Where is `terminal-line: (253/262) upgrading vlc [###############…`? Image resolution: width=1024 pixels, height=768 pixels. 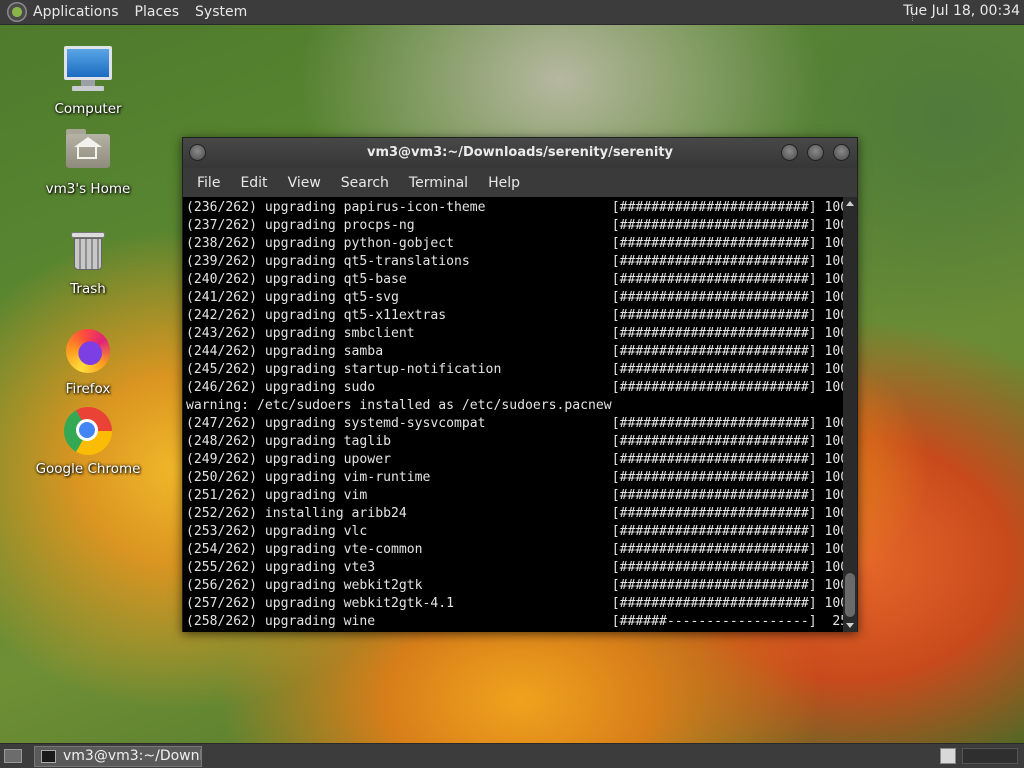 terminal-line: (253/262) upgrading vlc [###############… is located at coordinates (514, 531).